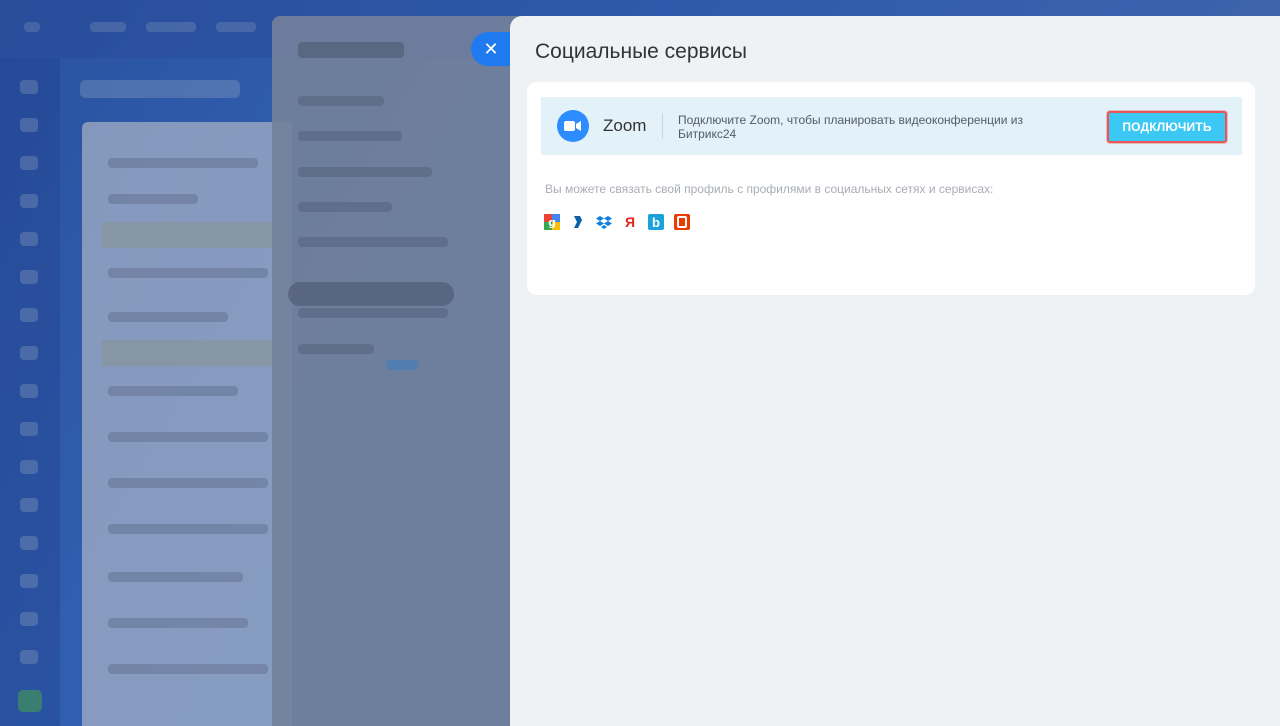 Image resolution: width=1280 pixels, height=726 pixels. What do you see at coordinates (617, 222) in the screenshot?
I see `social-services-icons: g Я b` at bounding box center [617, 222].